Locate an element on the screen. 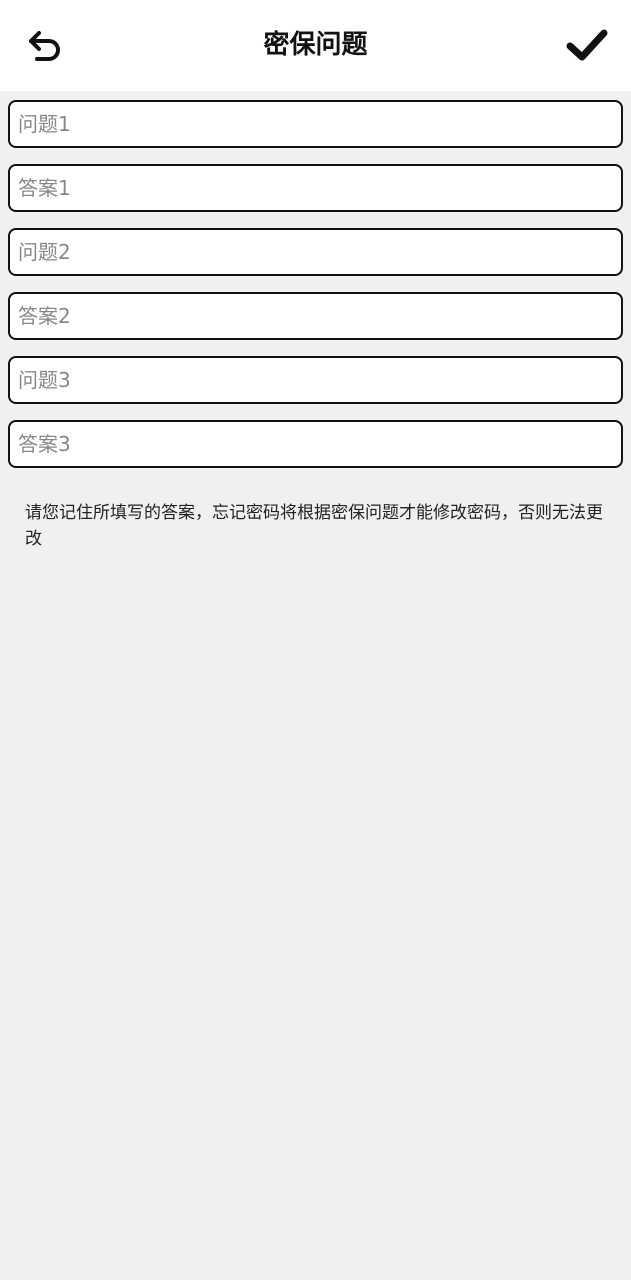 The height and width of the screenshot is (1280, 631). app-header: 密保问题 is located at coordinates (315, 45).